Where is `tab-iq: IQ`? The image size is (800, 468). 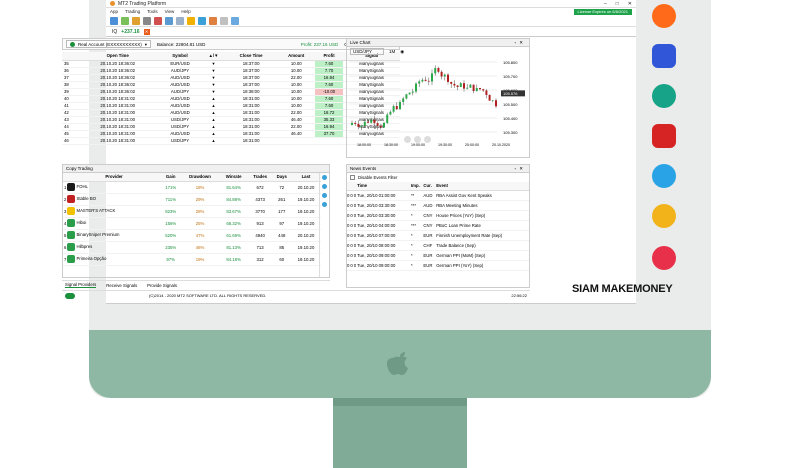
tab-iq: IQ is located at coordinates (114, 32).